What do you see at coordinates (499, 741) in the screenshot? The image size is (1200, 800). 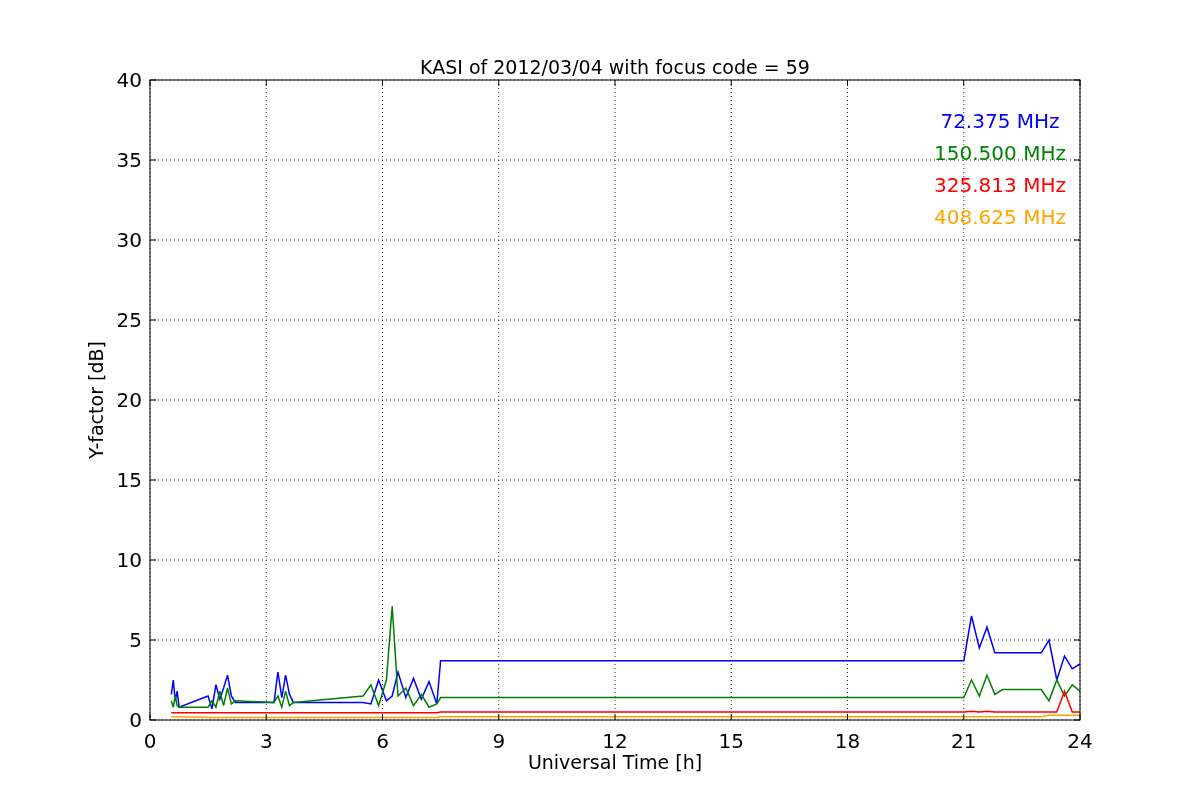 I see `tick-label: 9` at bounding box center [499, 741].